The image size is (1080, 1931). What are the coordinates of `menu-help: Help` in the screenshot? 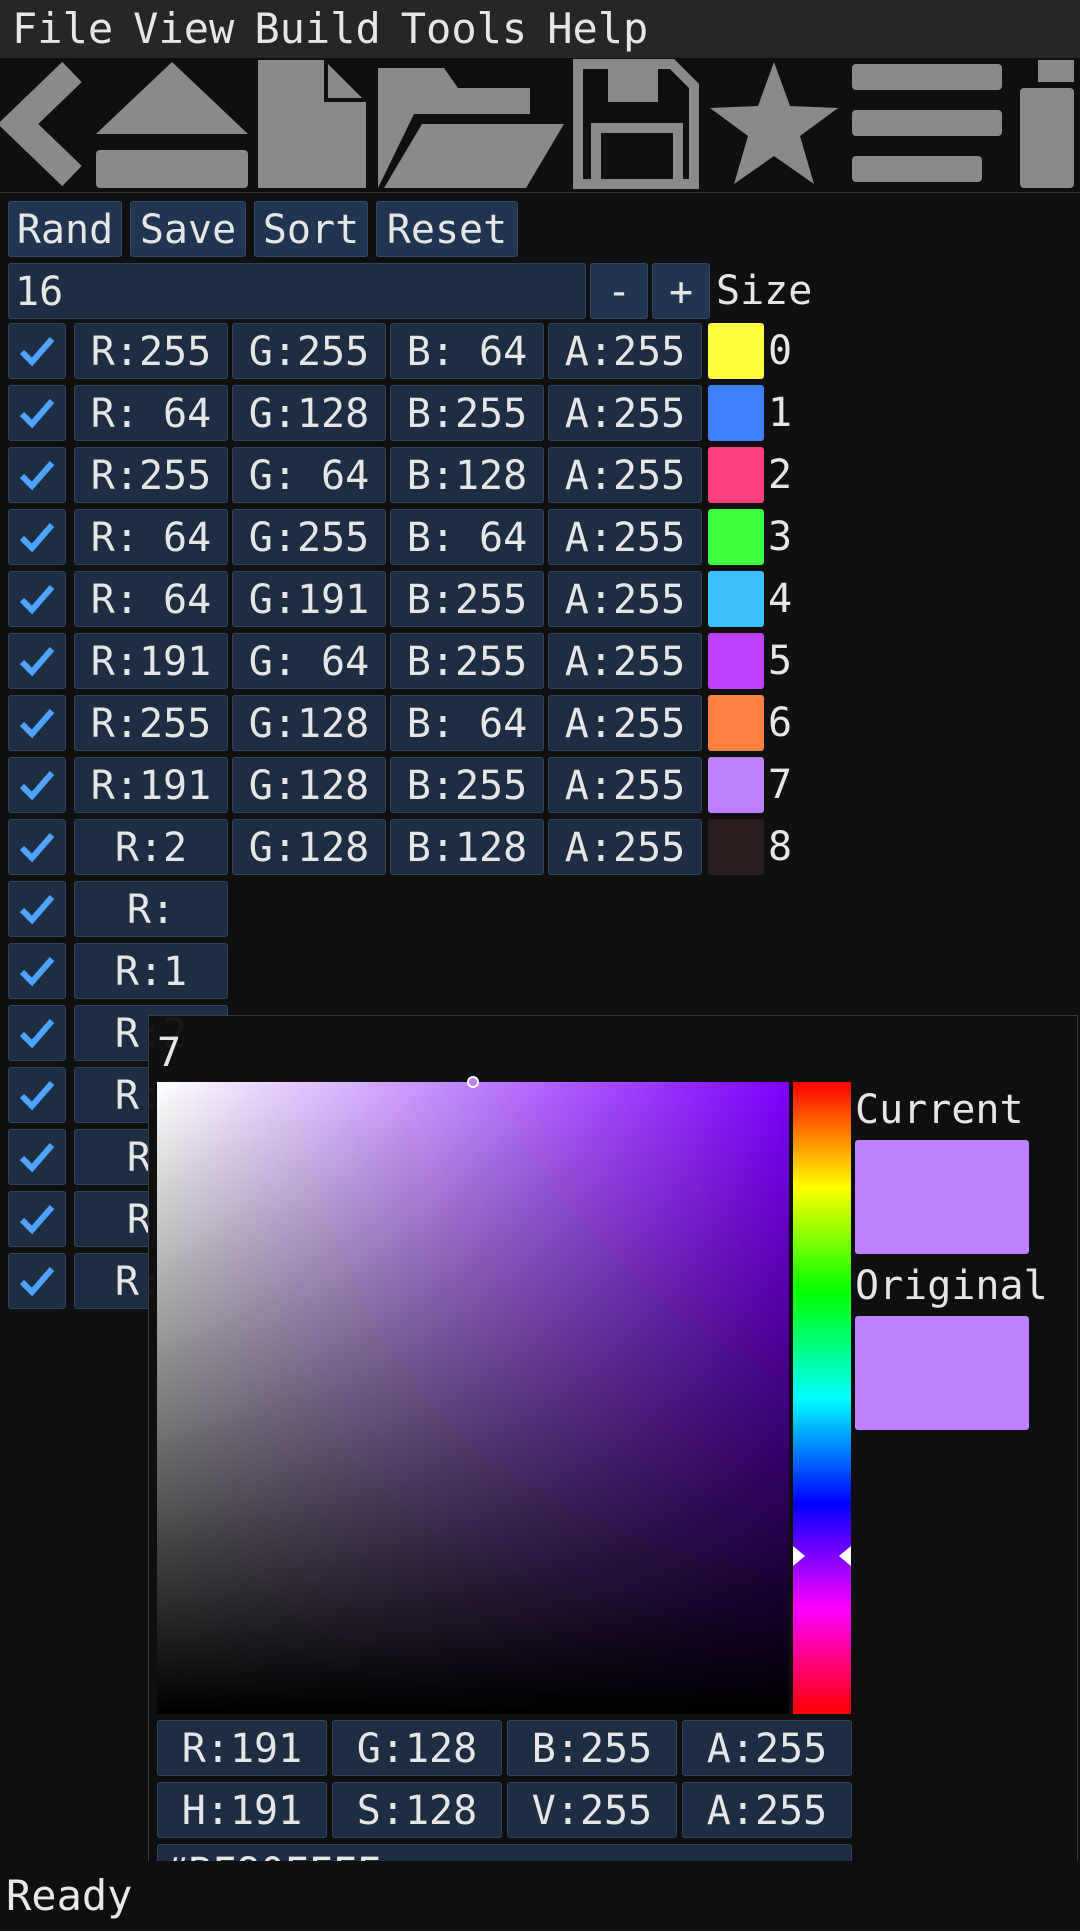 It's located at (587, 29).